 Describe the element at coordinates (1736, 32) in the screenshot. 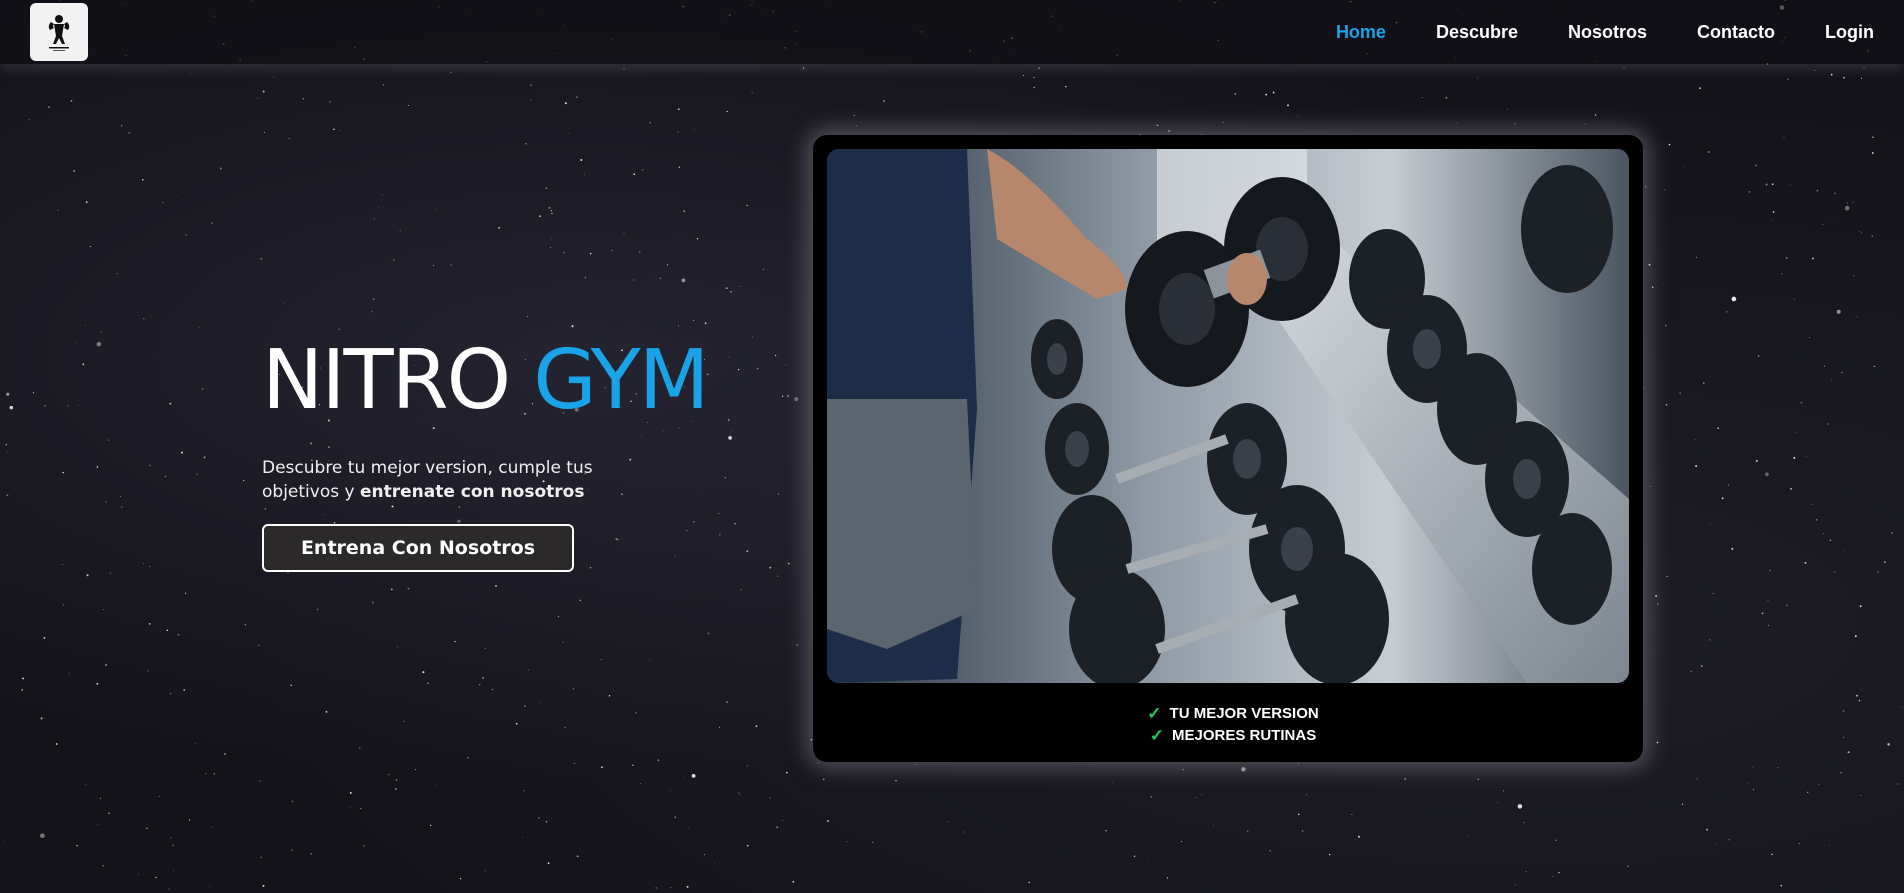

I see `nav-contacto: Contacto` at that location.